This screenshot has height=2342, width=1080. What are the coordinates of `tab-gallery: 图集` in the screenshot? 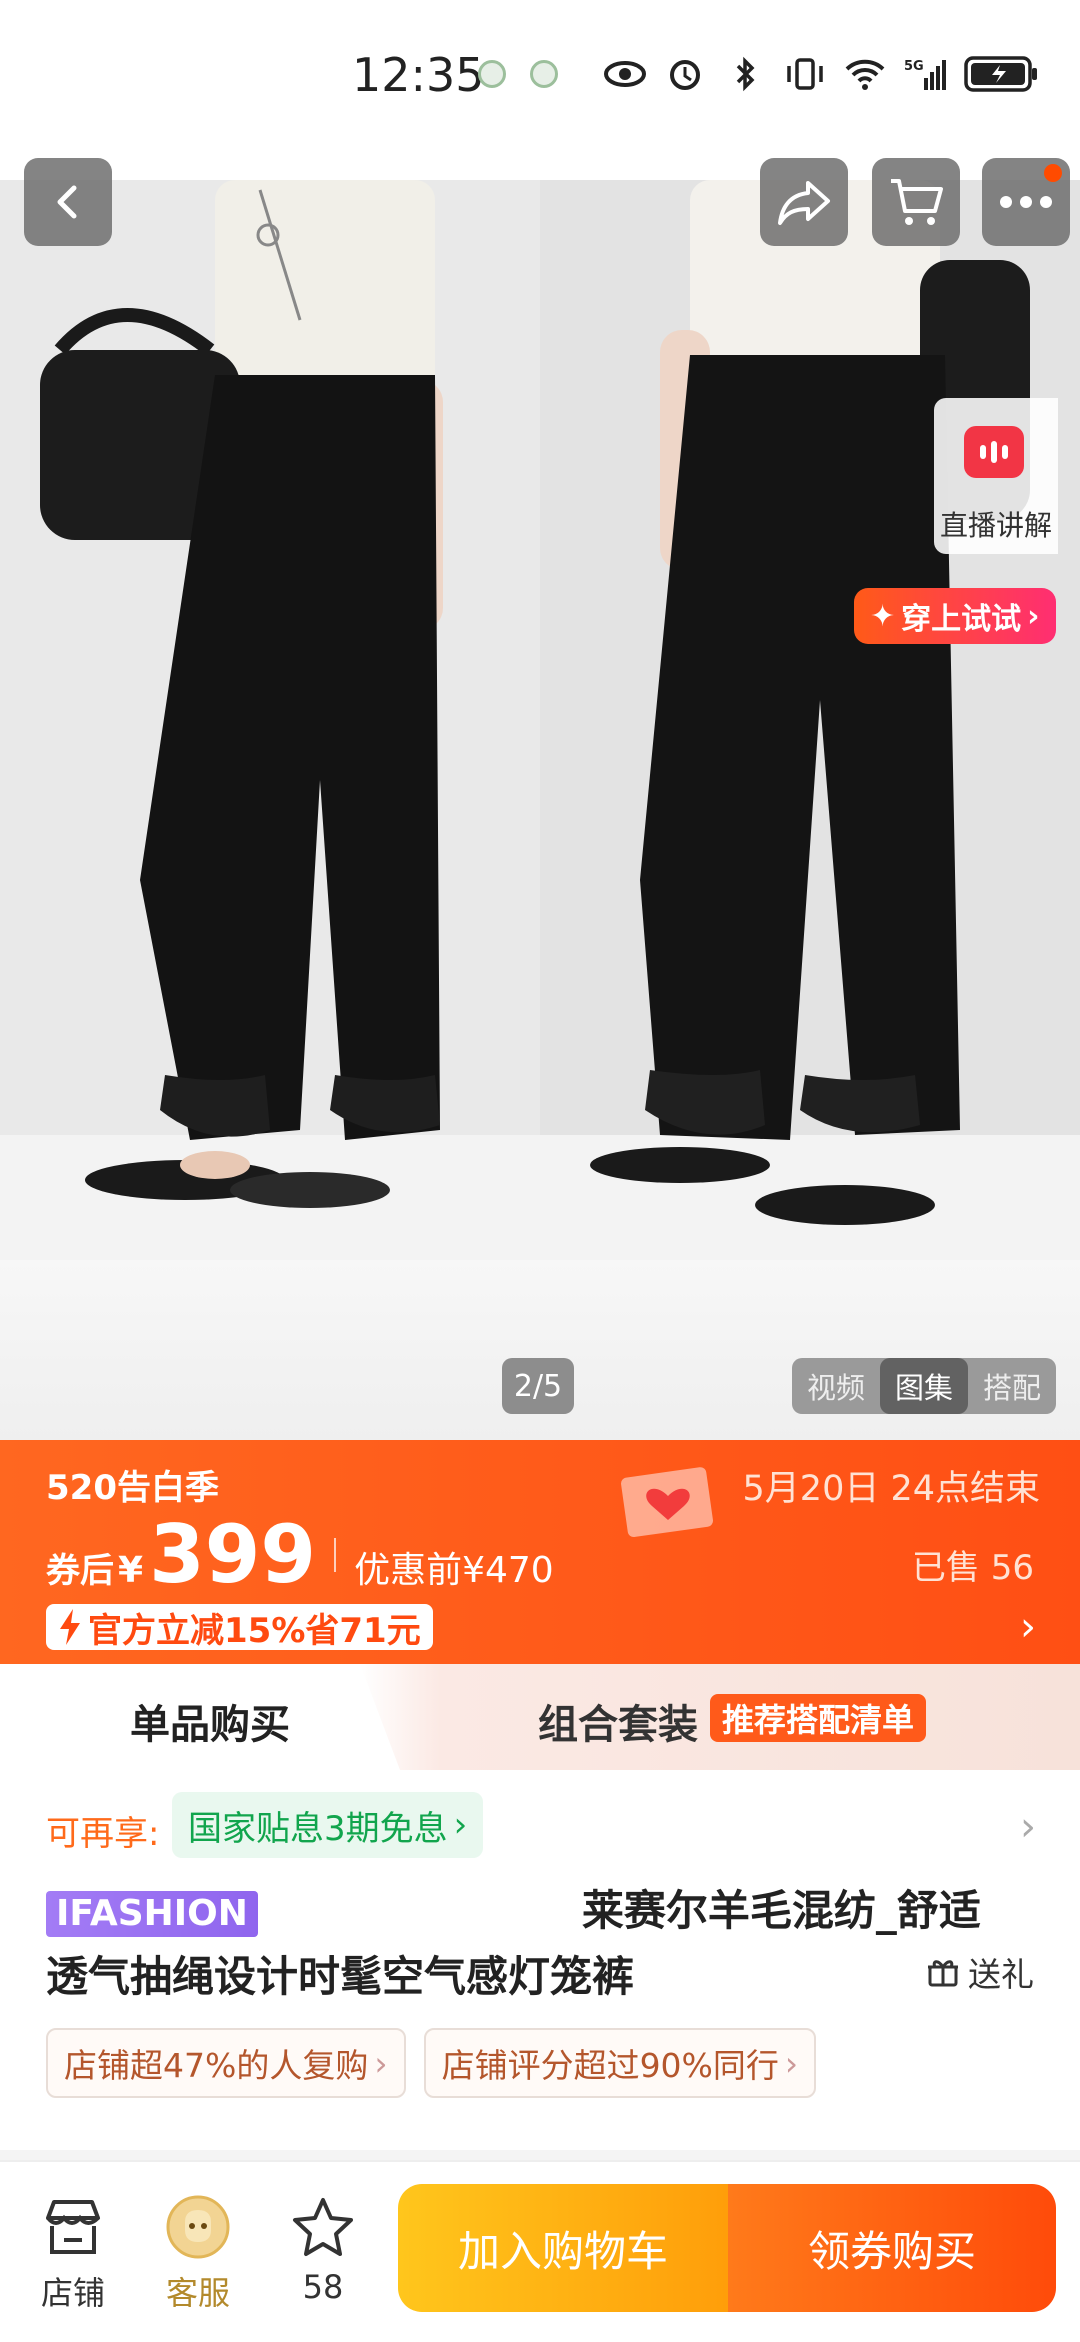 It's located at (924, 1386).